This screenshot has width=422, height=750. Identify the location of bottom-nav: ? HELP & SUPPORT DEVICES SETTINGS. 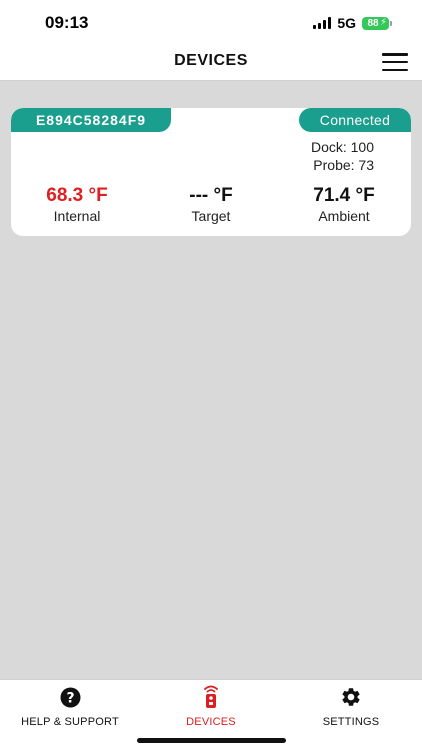
(211, 714).